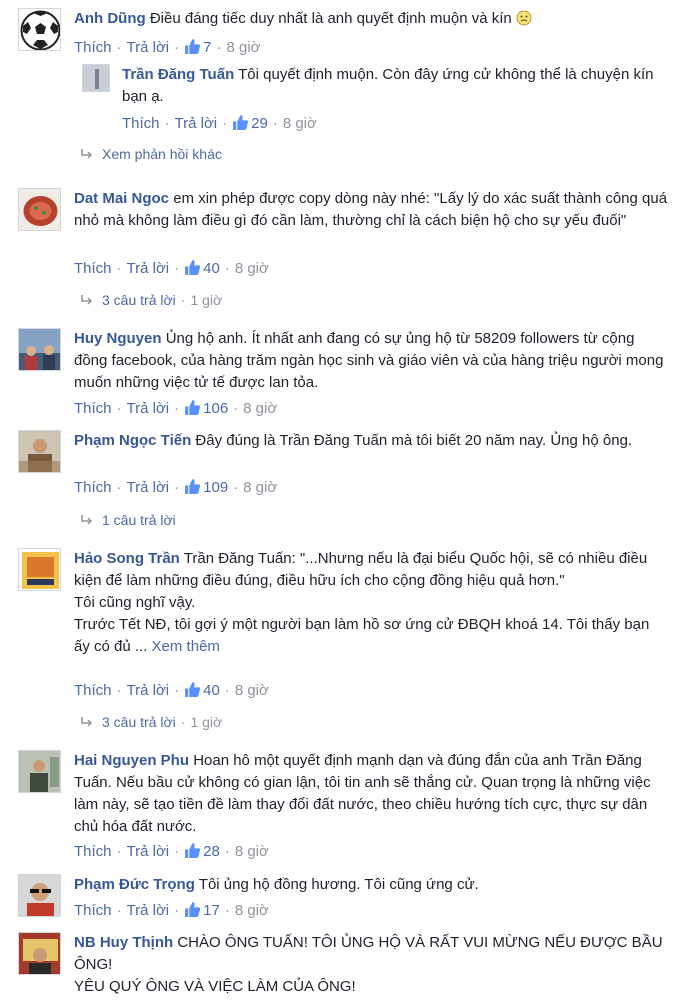  Describe the element at coordinates (250, 123) in the screenshot. I see `like-count: 29` at that location.